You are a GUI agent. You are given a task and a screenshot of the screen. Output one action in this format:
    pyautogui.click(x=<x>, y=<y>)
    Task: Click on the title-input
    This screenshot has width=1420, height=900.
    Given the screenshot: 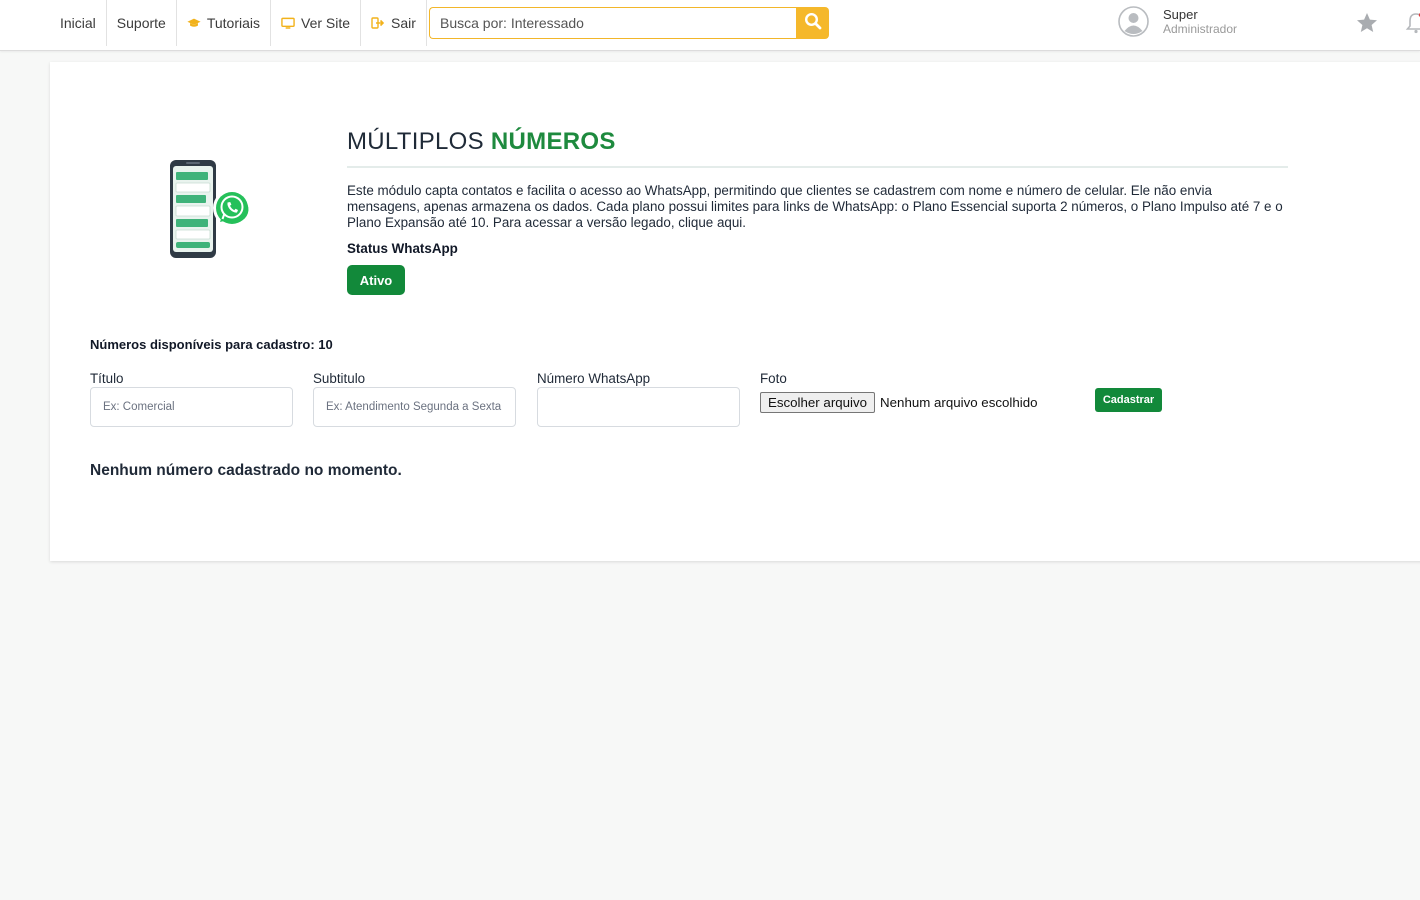 What is the action you would take?
    pyautogui.click(x=191, y=407)
    